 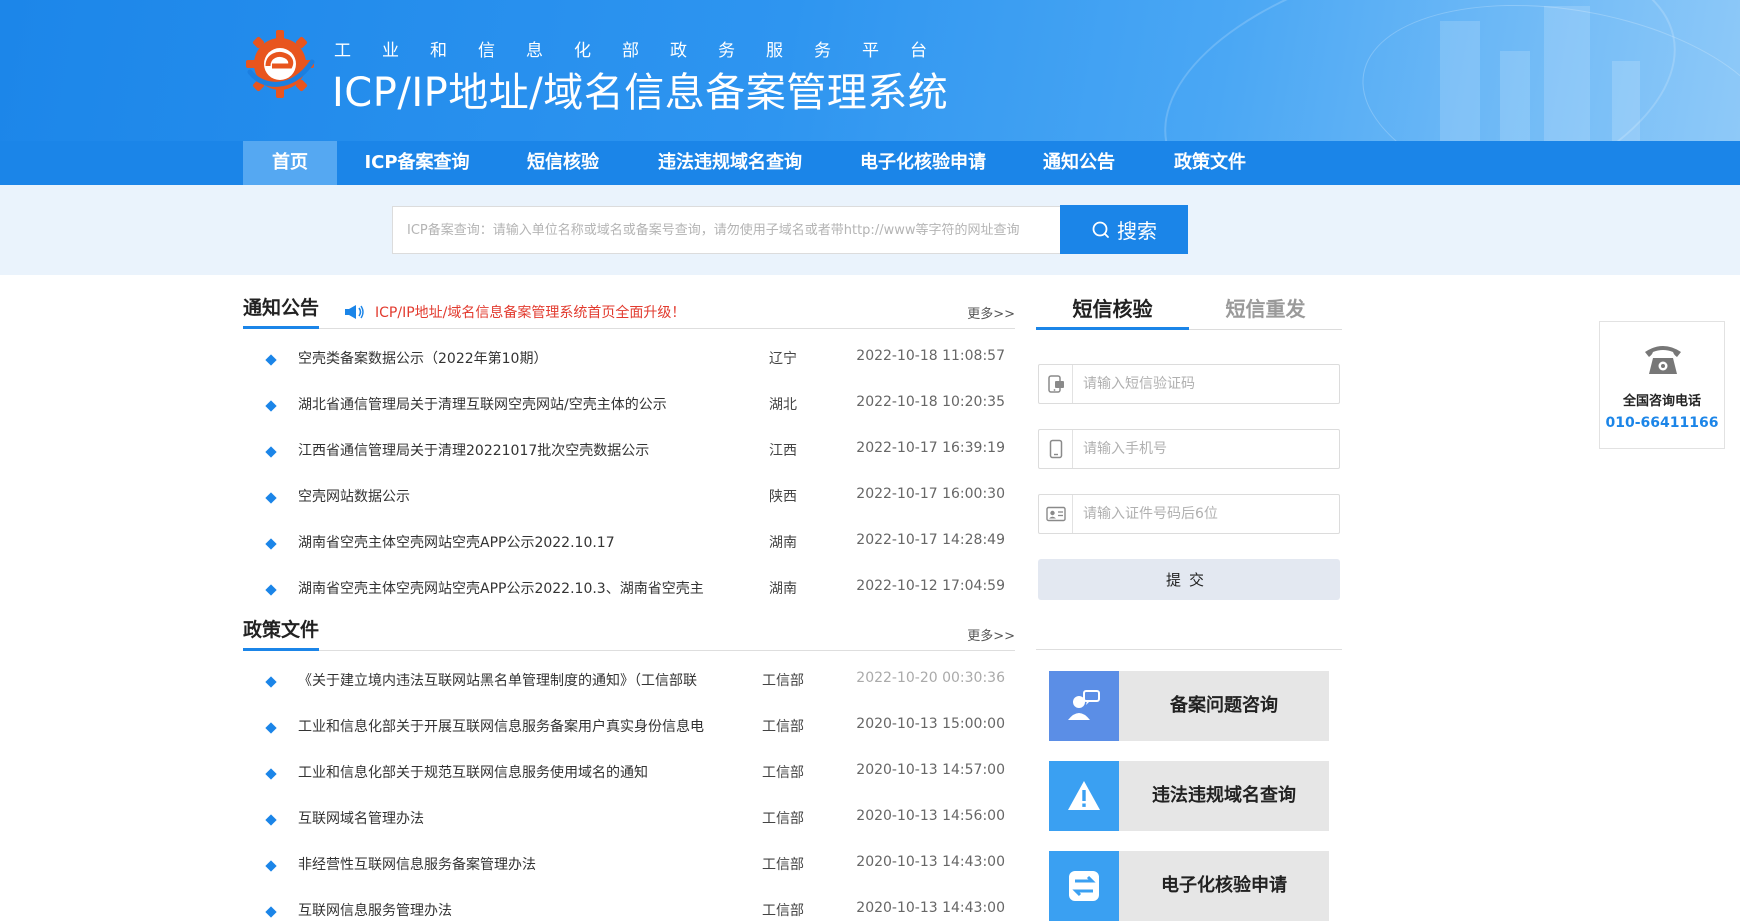 I want to click on notice-title: 江西省通信管理局关于清理20221017批次空壳数据公示, so click(x=503, y=450).